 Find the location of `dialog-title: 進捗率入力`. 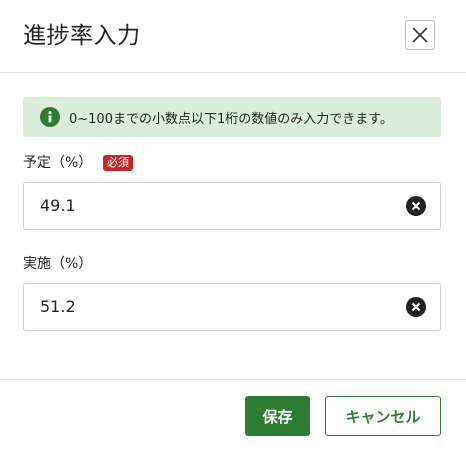

dialog-title: 進捗率入力 is located at coordinates (82, 36).